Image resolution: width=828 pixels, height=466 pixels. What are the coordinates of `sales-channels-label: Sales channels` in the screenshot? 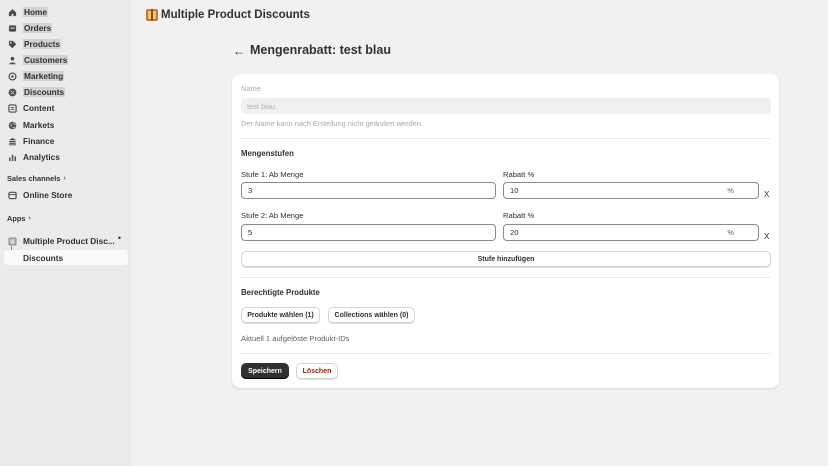 It's located at (34, 178).